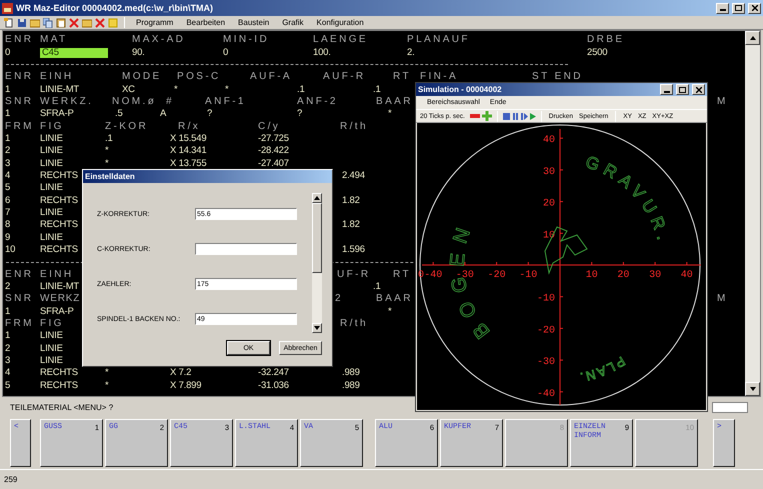 The height and width of the screenshot is (489, 763). Describe the element at coordinates (545, 330) in the screenshot. I see `axis-tick-label: -20` at that location.